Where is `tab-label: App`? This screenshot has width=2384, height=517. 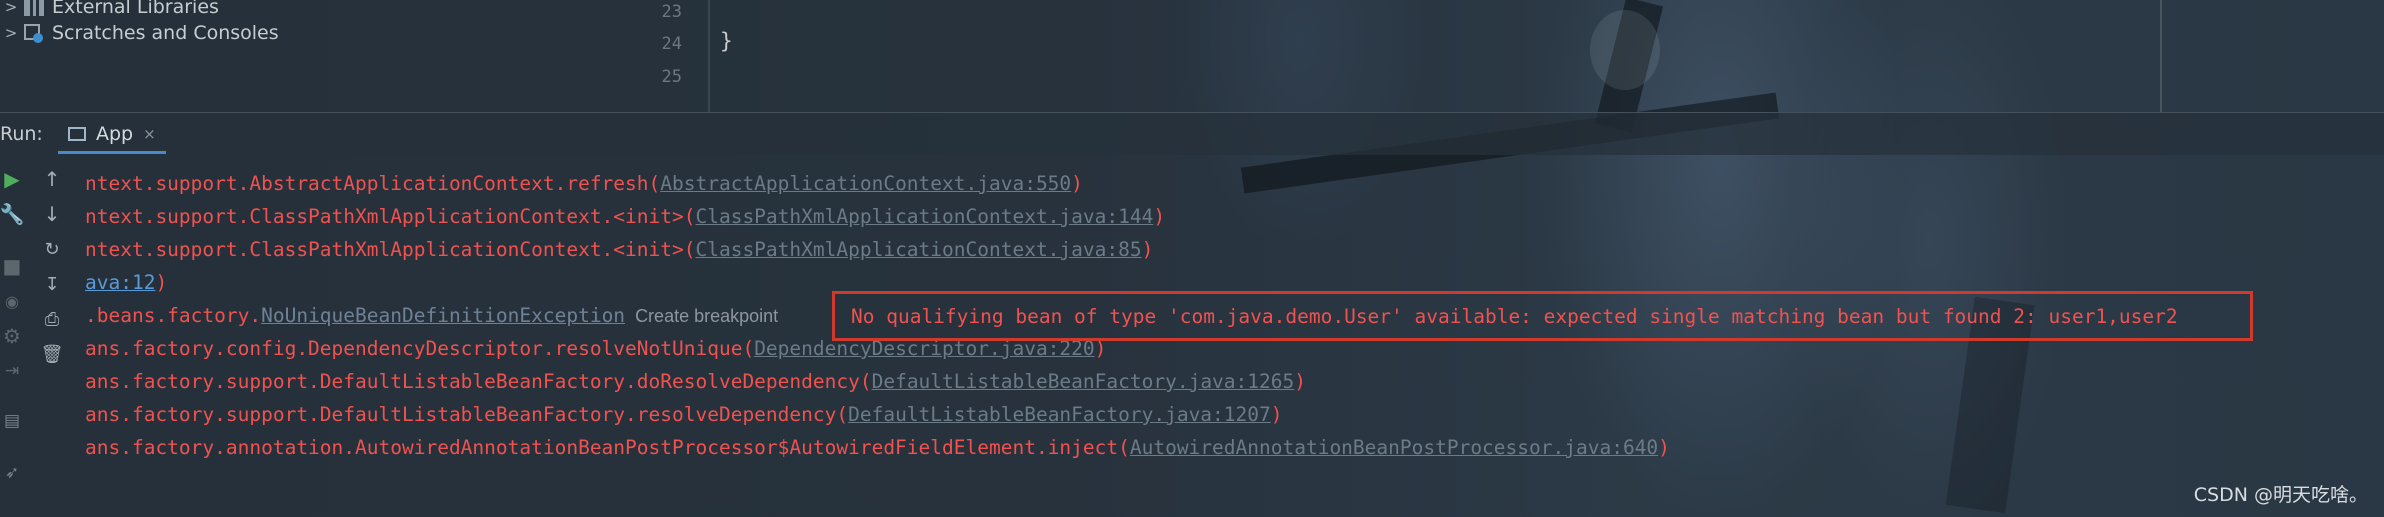
tab-label: App is located at coordinates (115, 134).